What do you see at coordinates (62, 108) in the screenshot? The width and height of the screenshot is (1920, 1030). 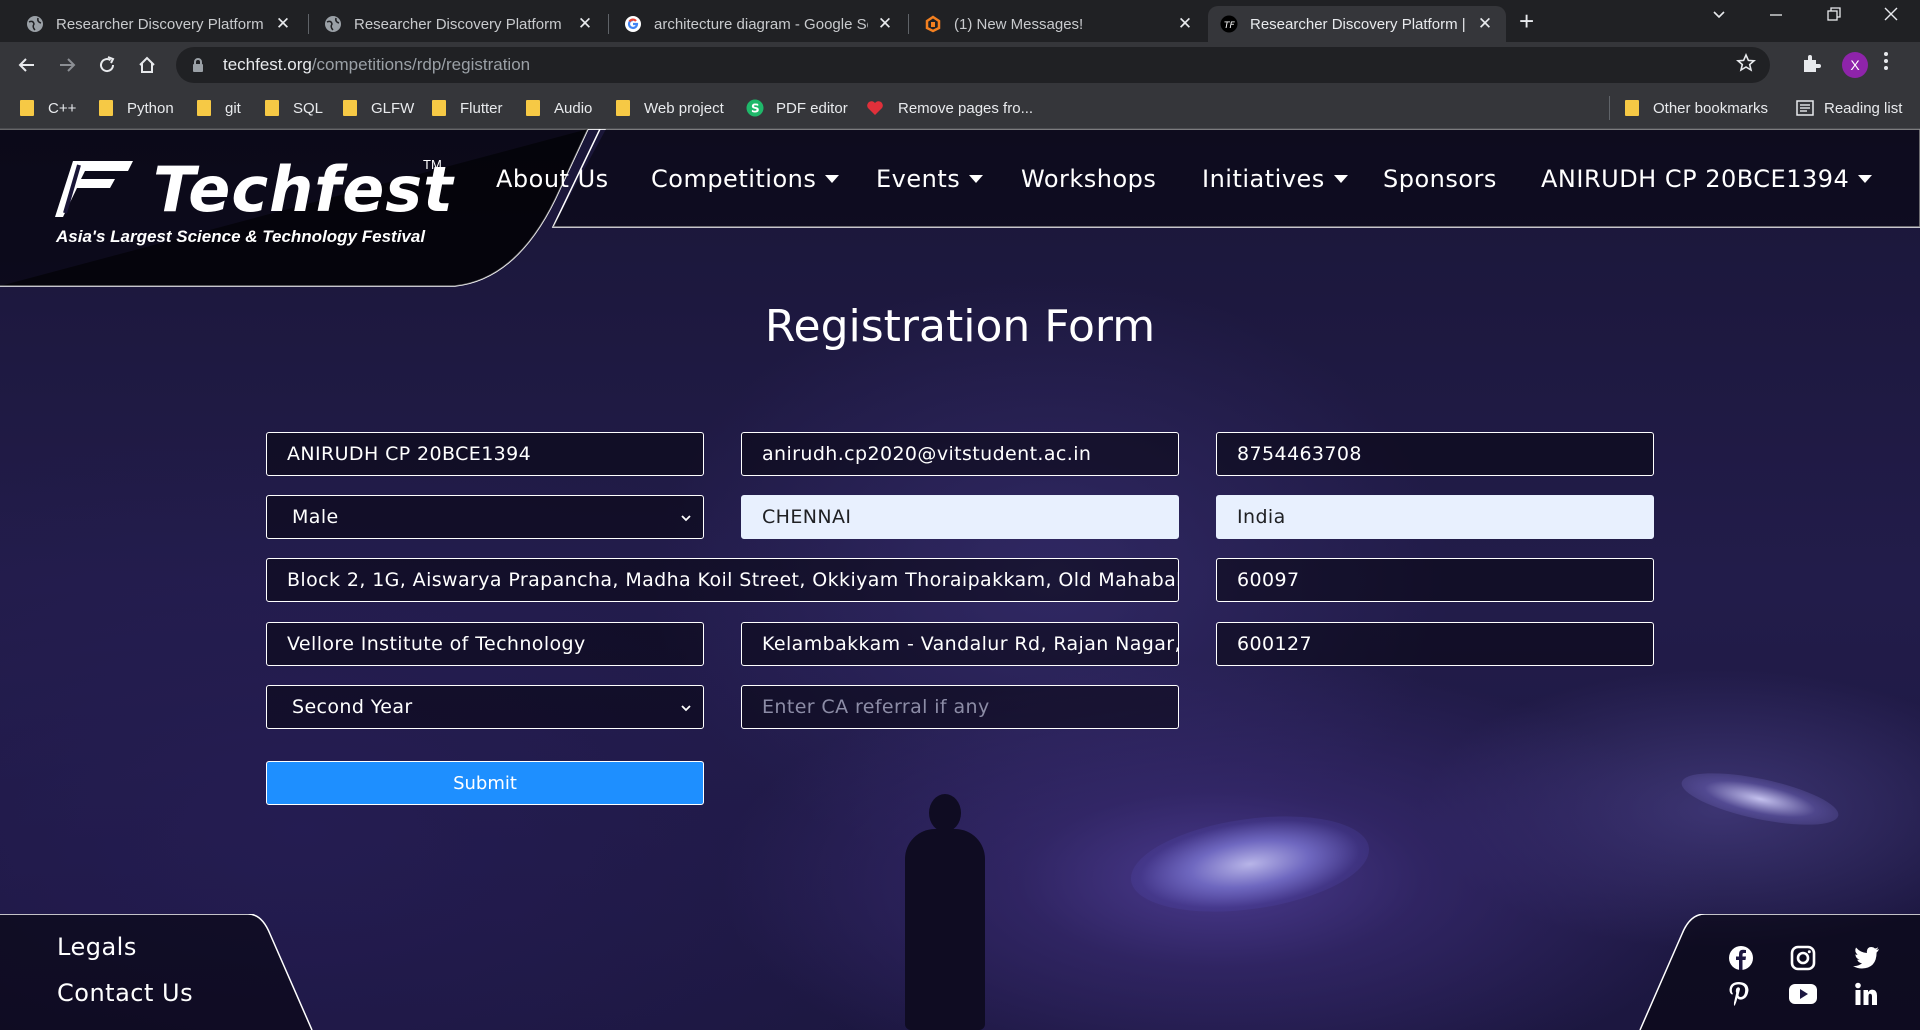 I see `bookmark-label: C++` at bounding box center [62, 108].